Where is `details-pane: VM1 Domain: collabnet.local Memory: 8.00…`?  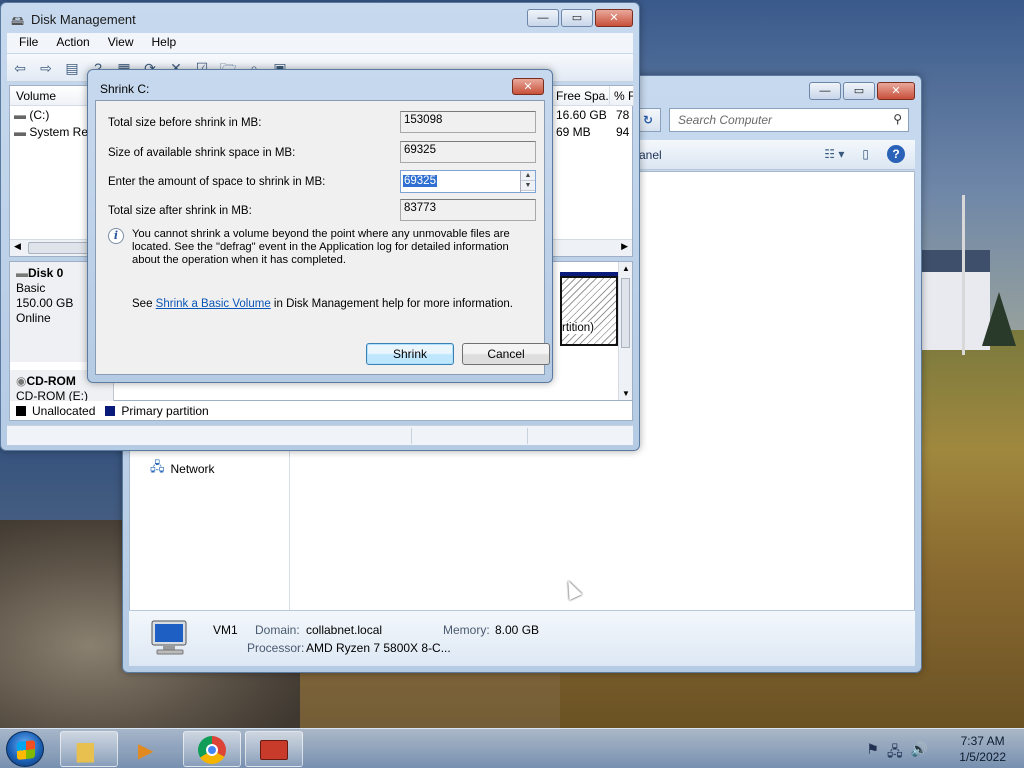
details-pane: VM1 Domain: collabnet.local Memory: 8.00… is located at coordinates (522, 638).